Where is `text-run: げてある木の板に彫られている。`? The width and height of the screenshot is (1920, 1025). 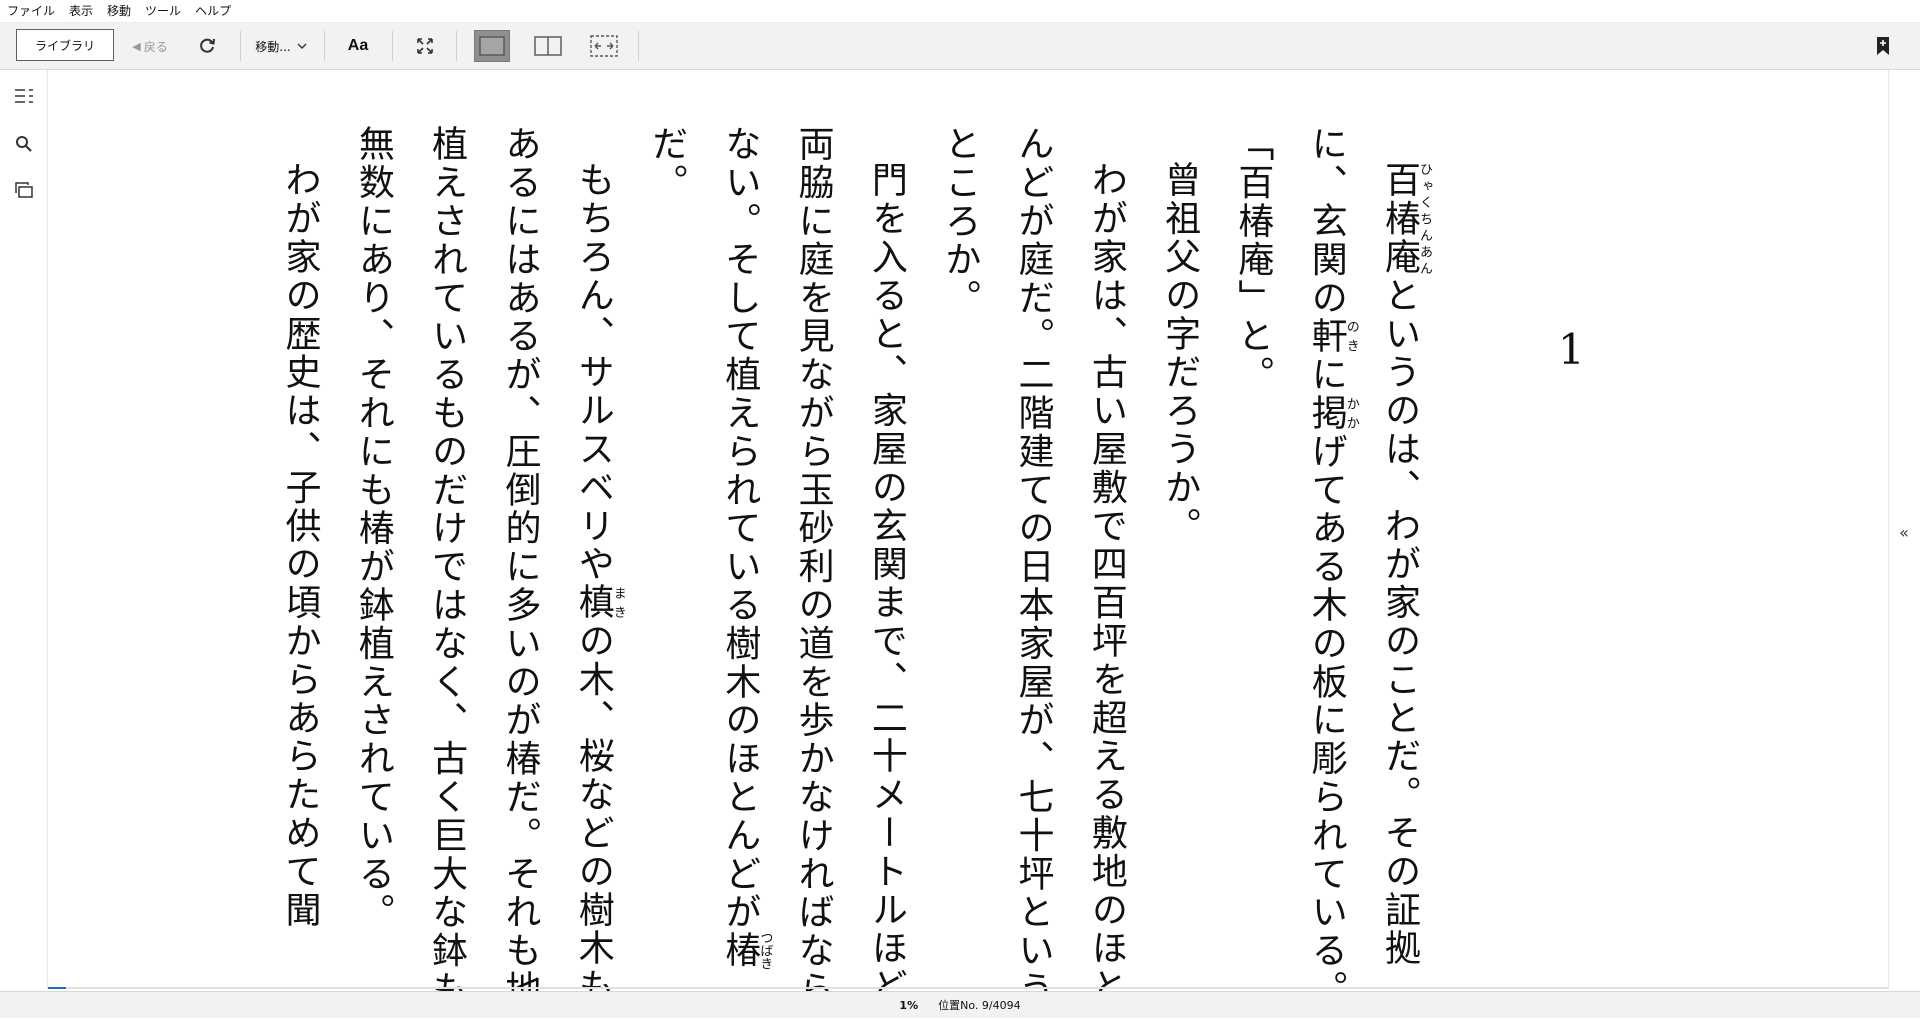
text-run: げてある木の板に彫られている。 is located at coordinates (1326, 720).